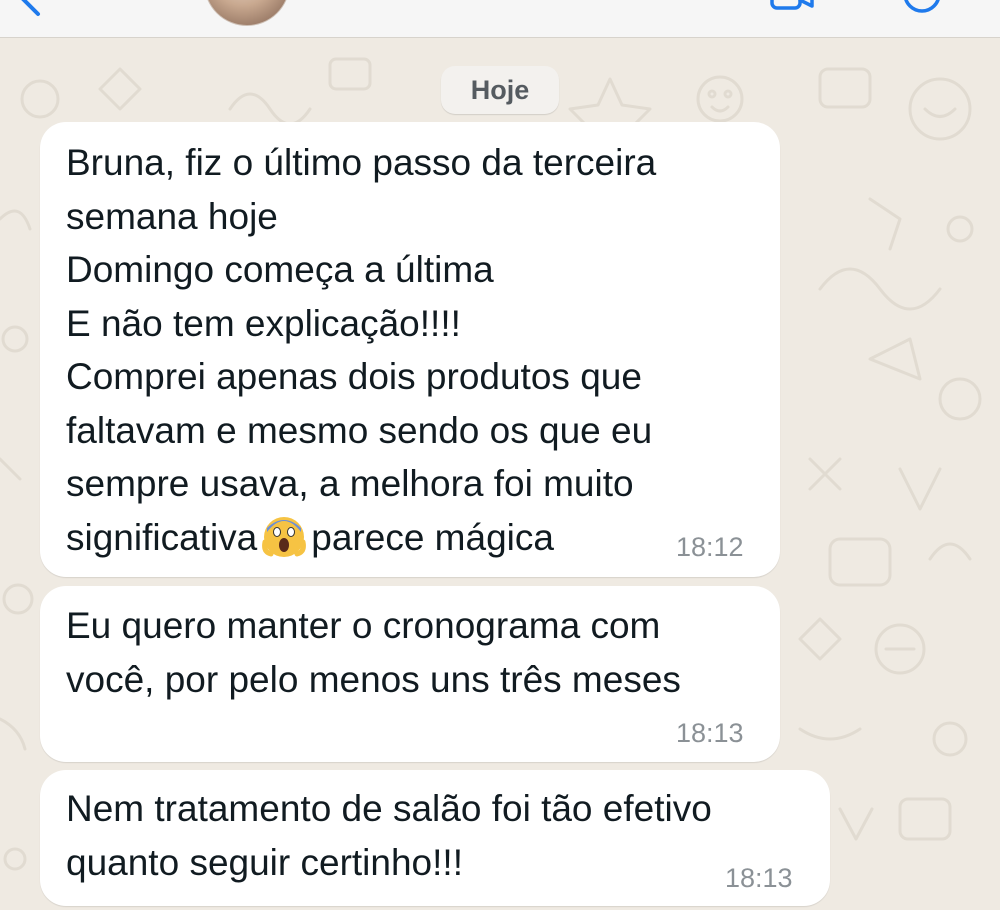 The width and height of the screenshot is (1000, 910). What do you see at coordinates (30, 9) in the screenshot?
I see `chevron-left-icon` at bounding box center [30, 9].